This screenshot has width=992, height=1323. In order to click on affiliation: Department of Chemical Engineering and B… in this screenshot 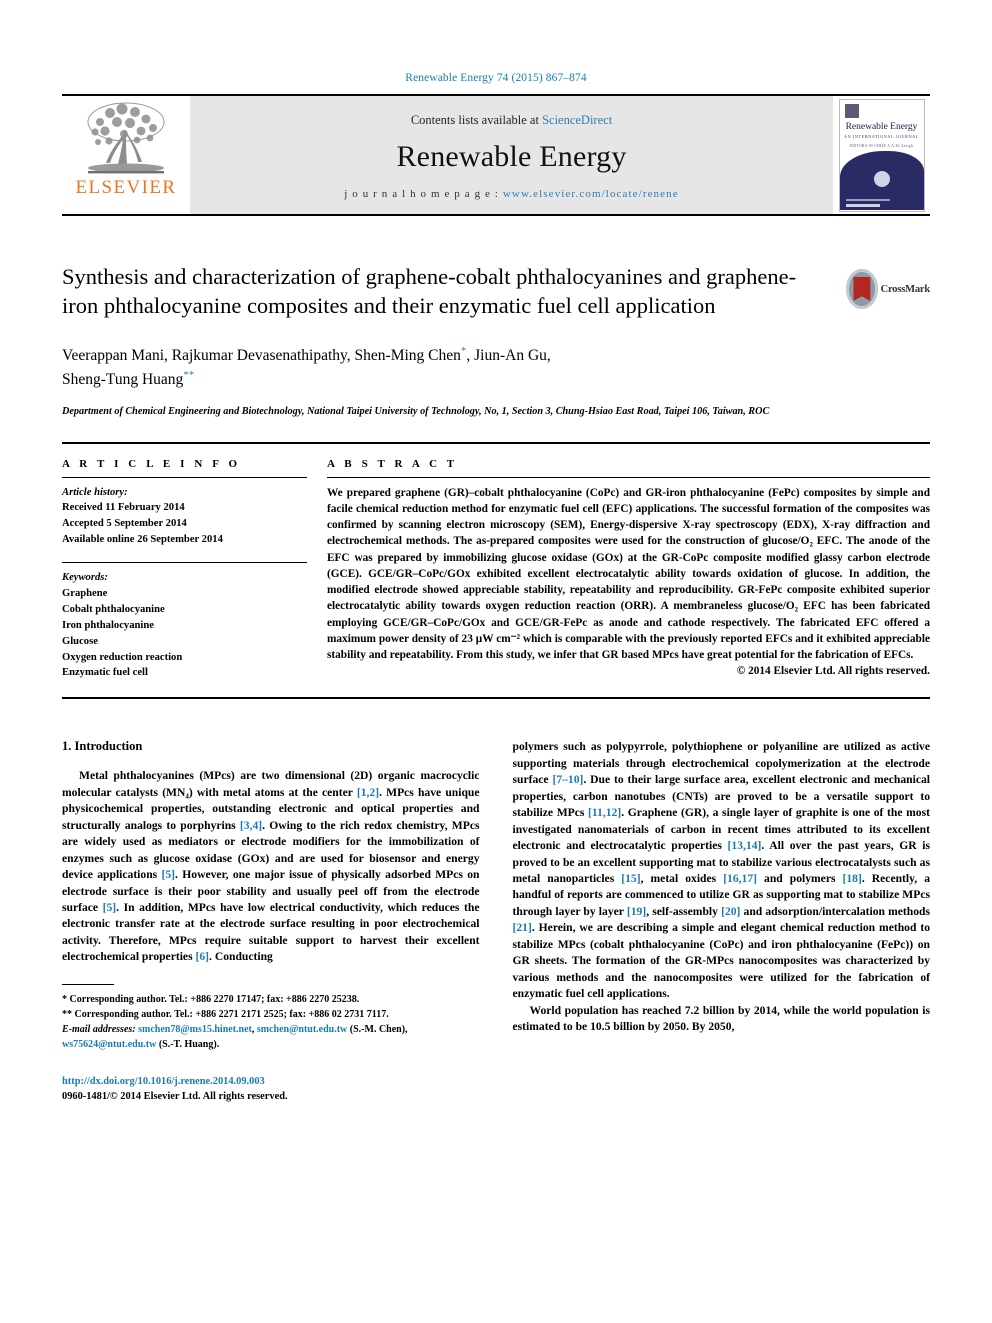, I will do `click(416, 412)`.